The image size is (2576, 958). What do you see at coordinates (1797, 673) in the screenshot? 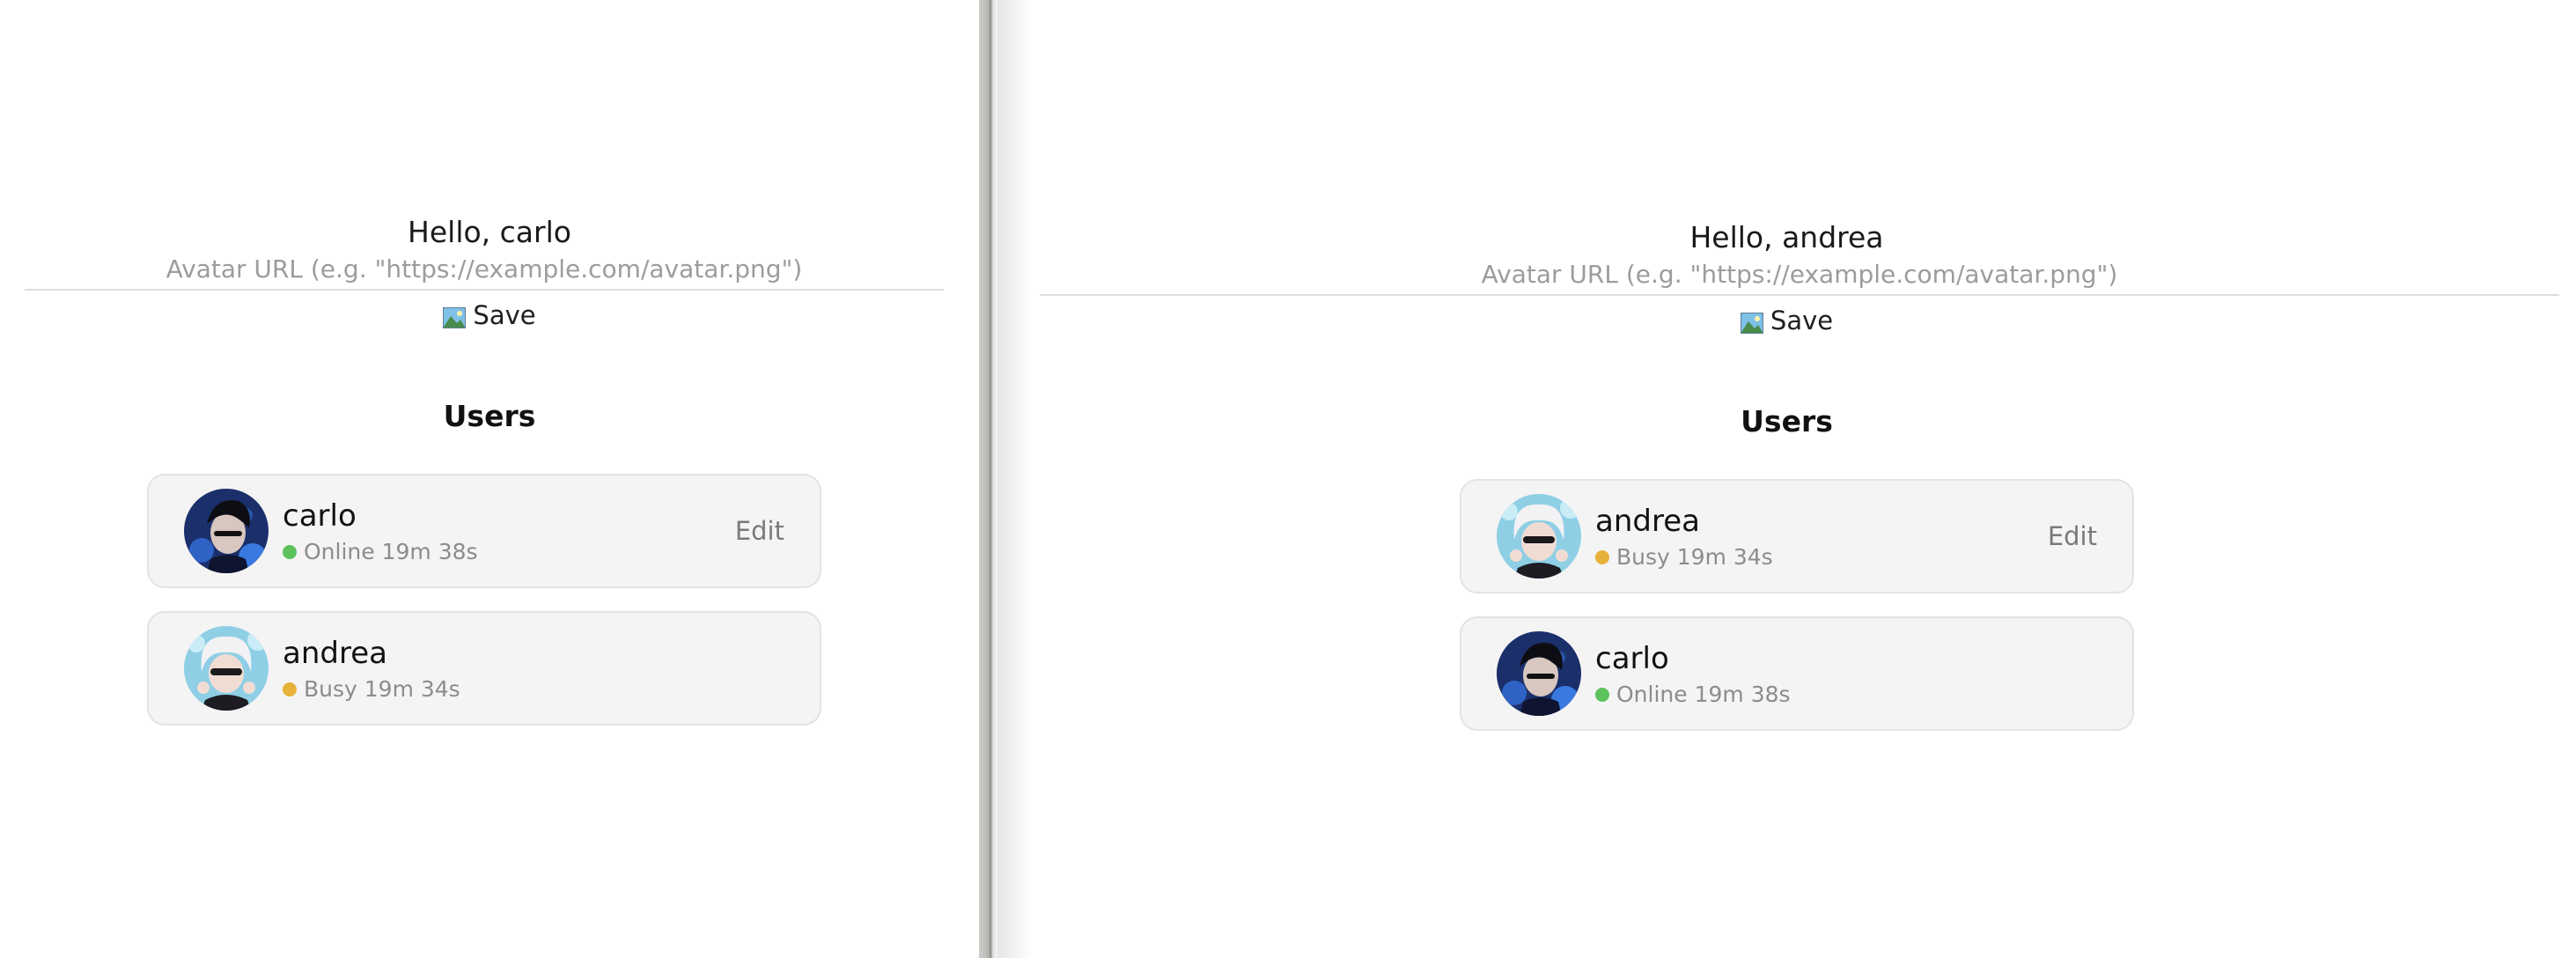
I see `user-card-carlo: carlo Online 19m 38s` at bounding box center [1797, 673].